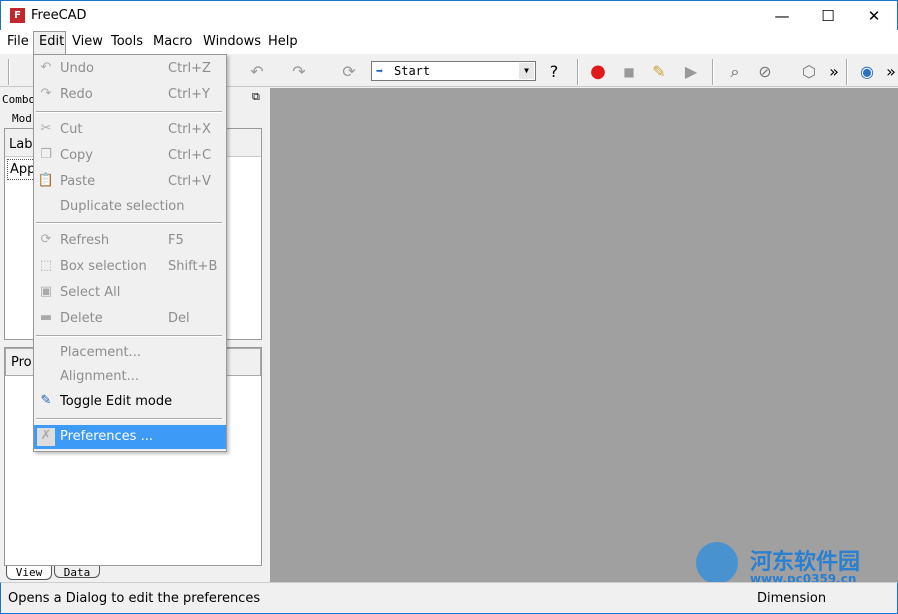  Describe the element at coordinates (81, 318) in the screenshot. I see `menu-item-label: Delete` at that location.